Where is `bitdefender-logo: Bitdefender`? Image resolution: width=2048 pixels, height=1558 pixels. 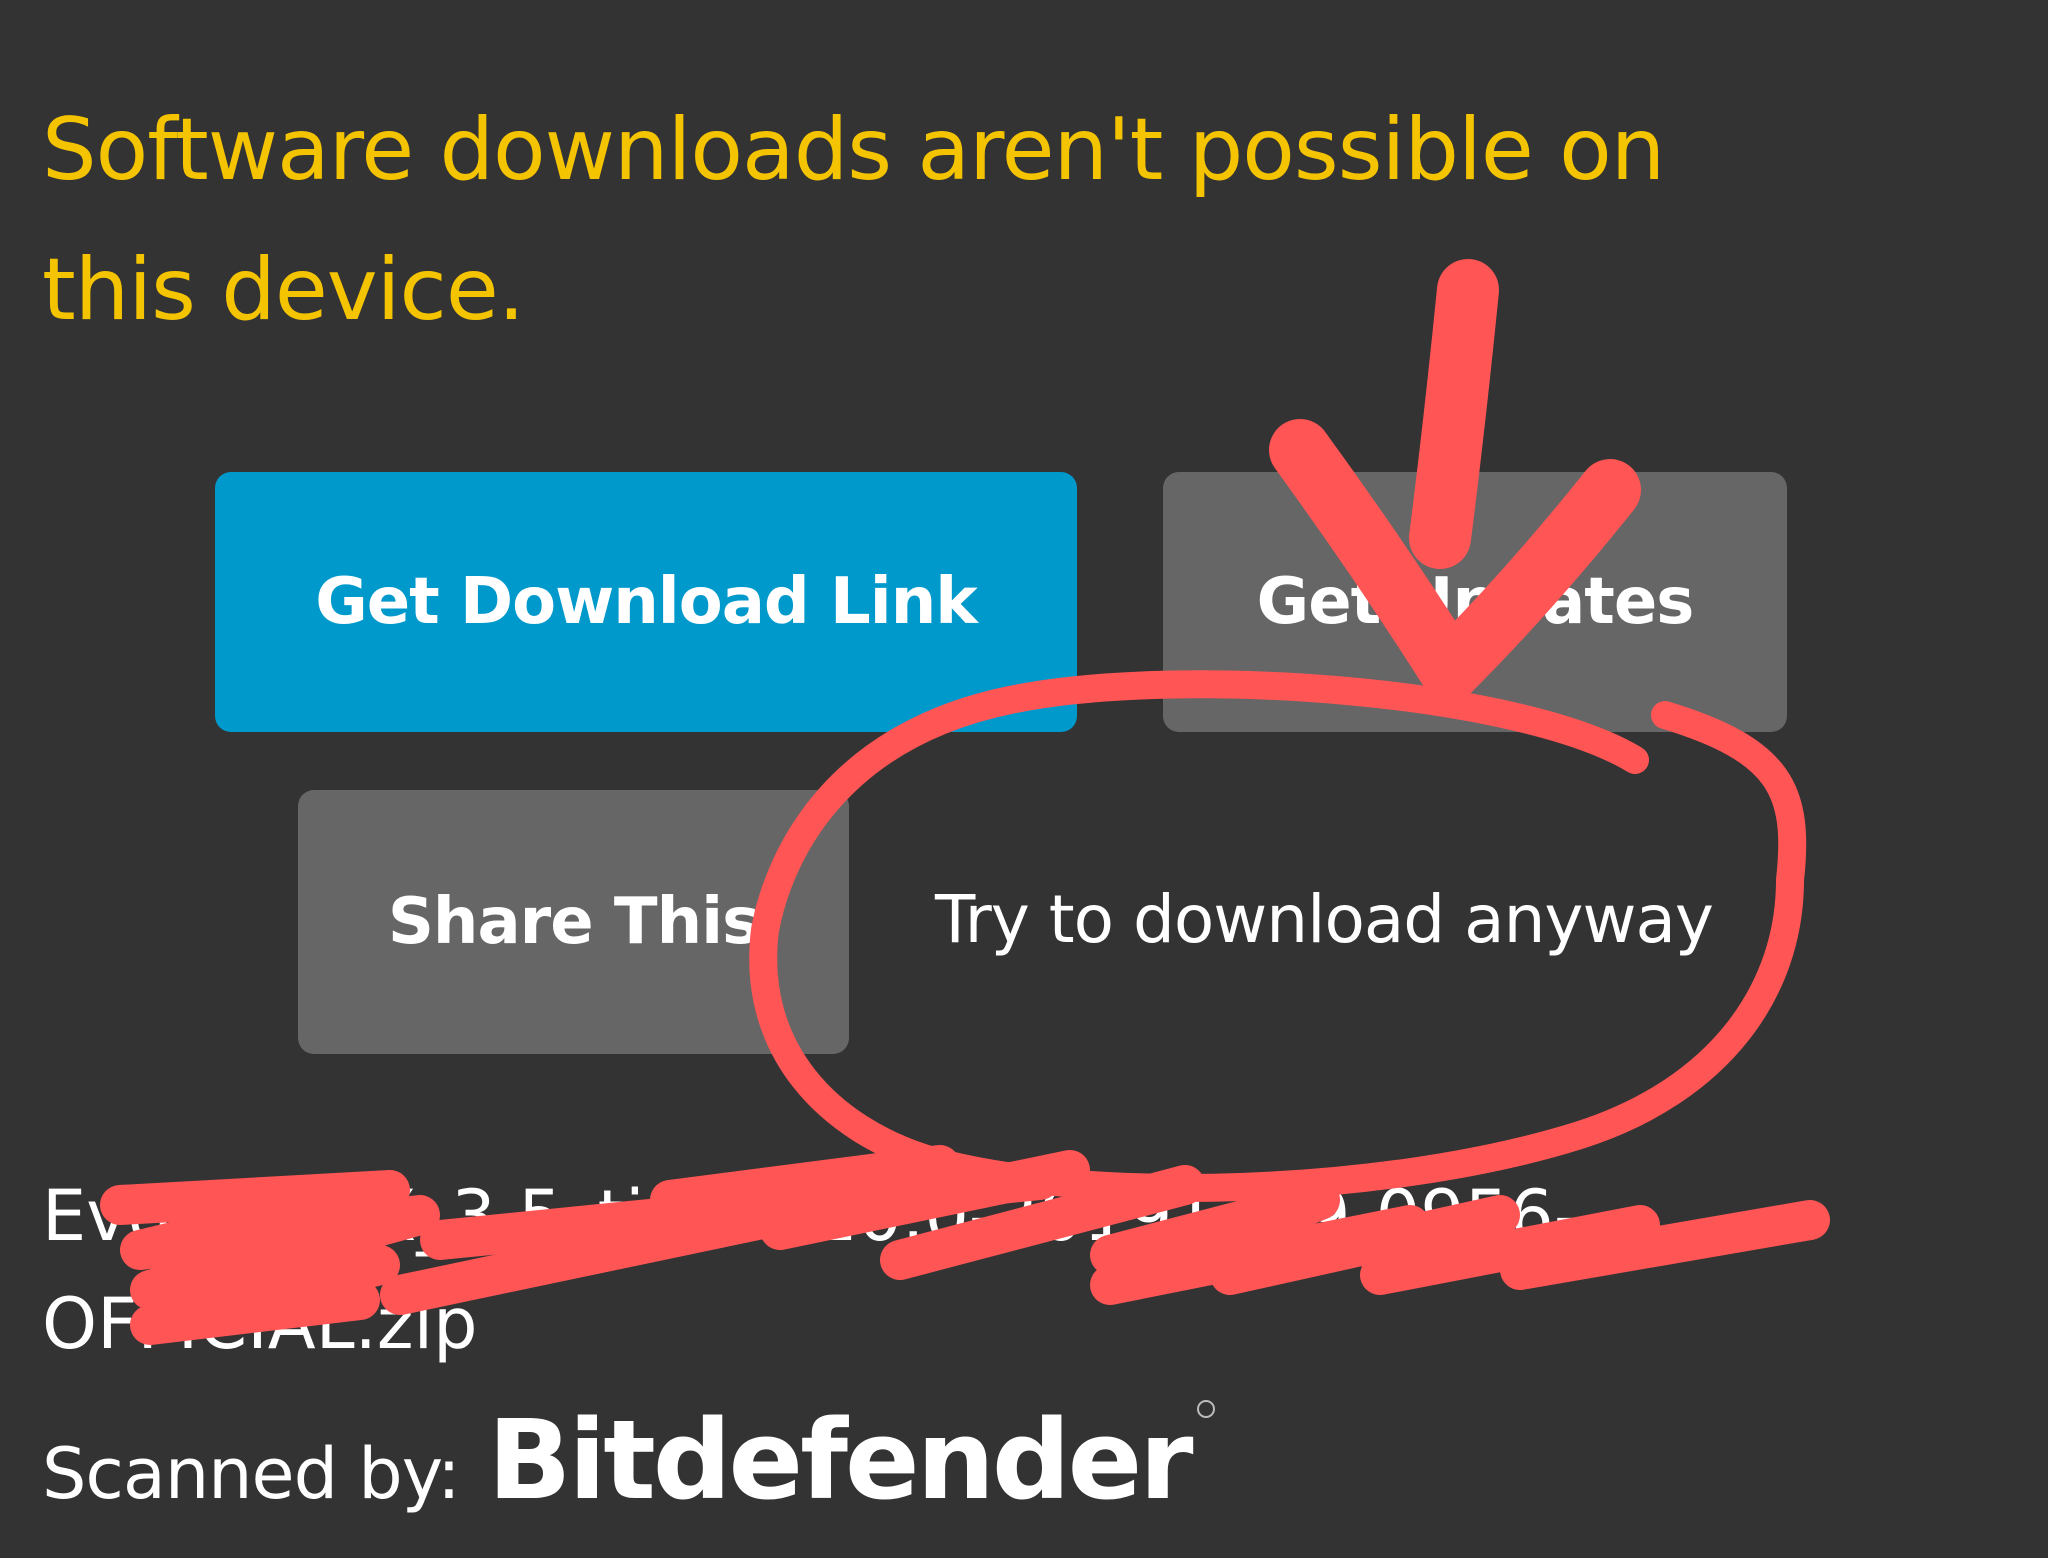
bitdefender-logo: Bitdefender is located at coordinates (851, 1460).